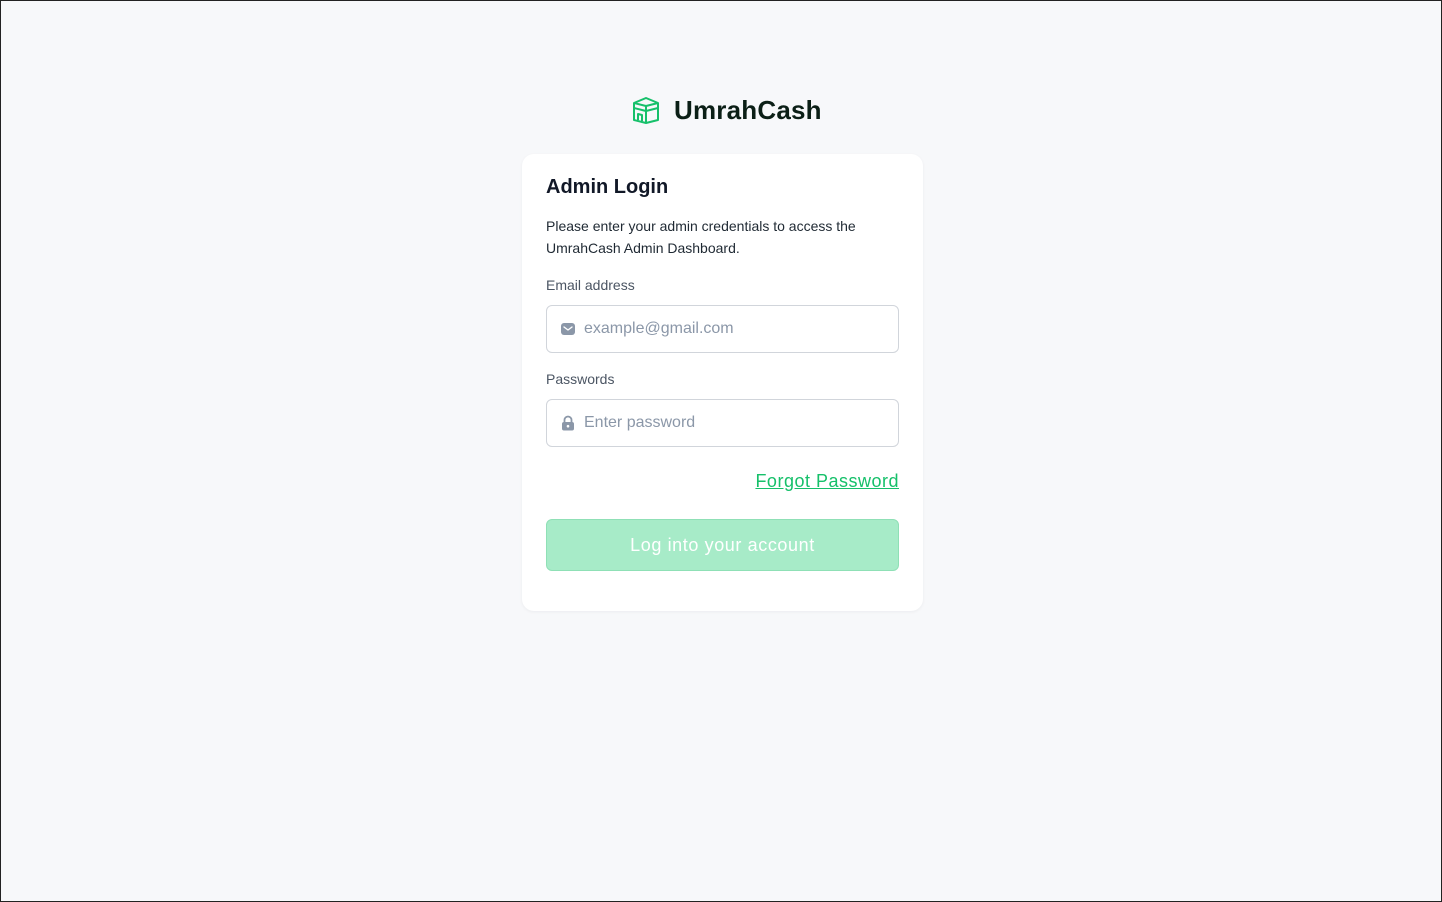 The width and height of the screenshot is (1442, 902). I want to click on login-button: Log into your account, so click(722, 545).